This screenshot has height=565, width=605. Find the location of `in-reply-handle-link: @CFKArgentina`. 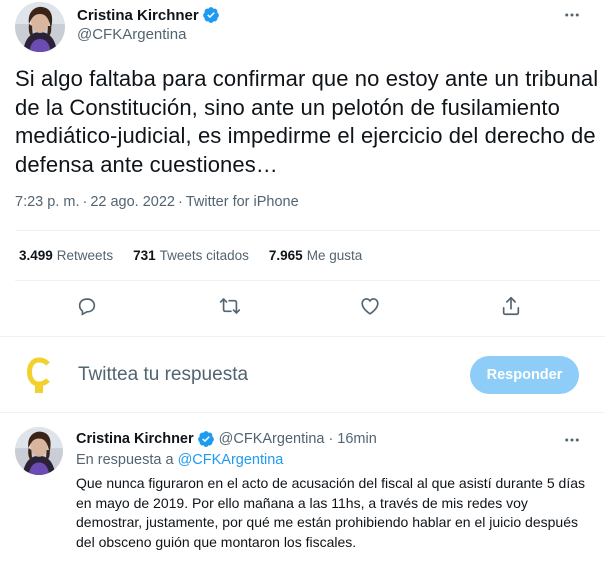

in-reply-handle-link: @CFKArgentina is located at coordinates (231, 460).